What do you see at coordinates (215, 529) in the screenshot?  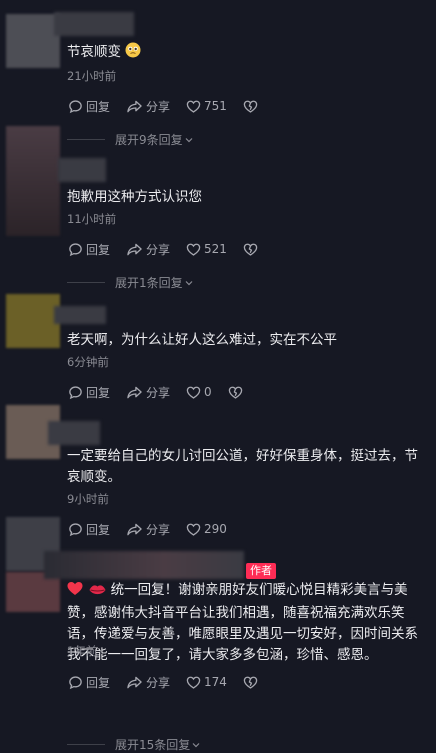 I see `like-count: 290` at bounding box center [215, 529].